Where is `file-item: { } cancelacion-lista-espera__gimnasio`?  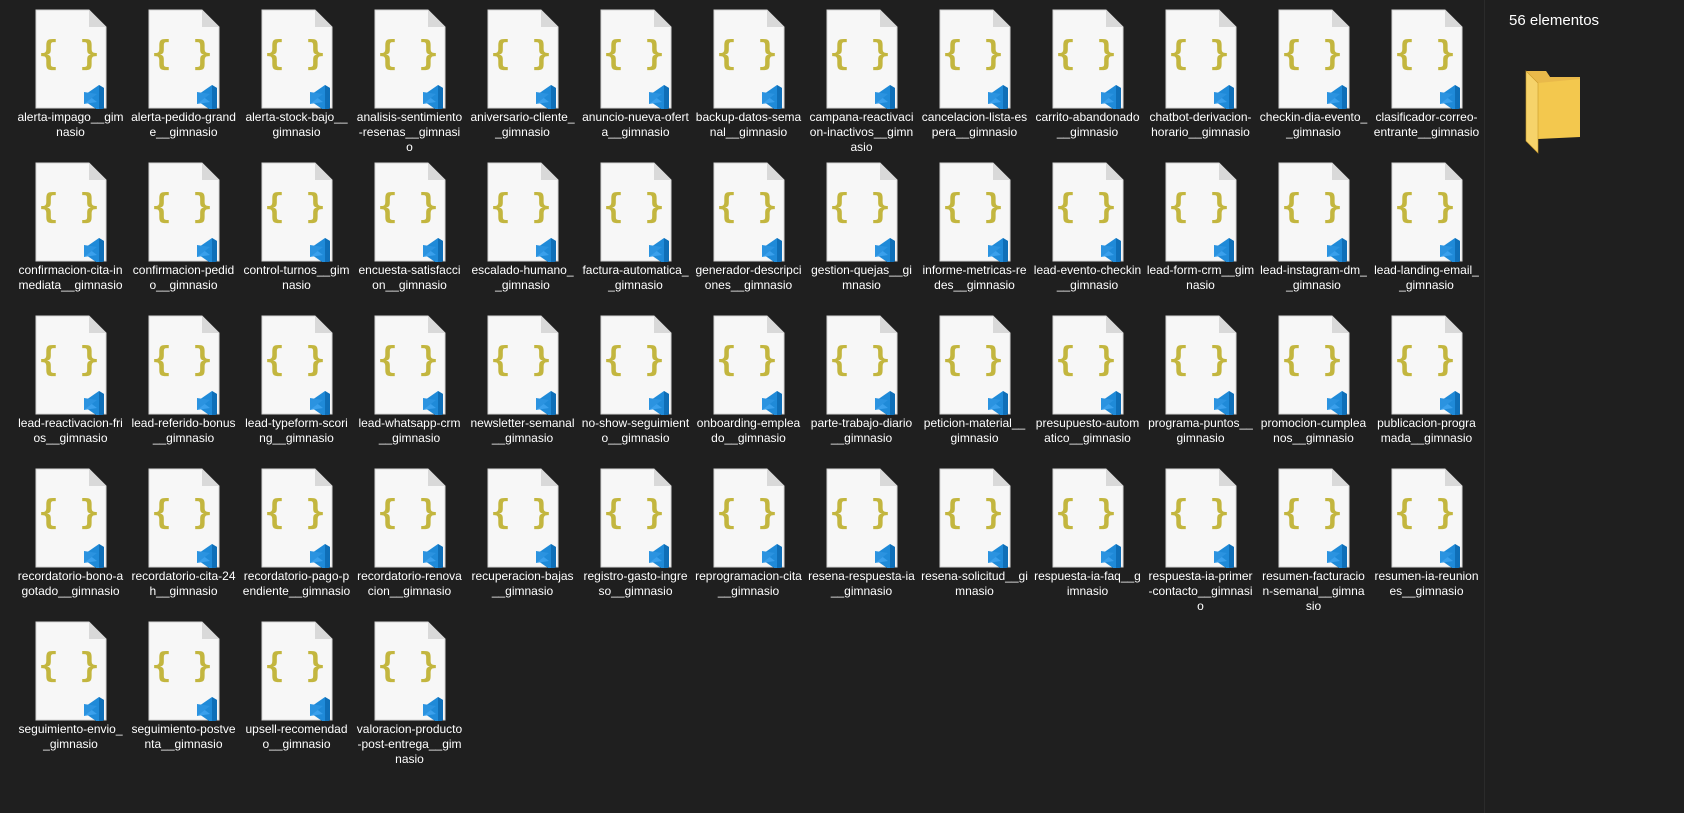
file-item: { } cancelacion-lista-espera__gimnasio is located at coordinates (974, 84).